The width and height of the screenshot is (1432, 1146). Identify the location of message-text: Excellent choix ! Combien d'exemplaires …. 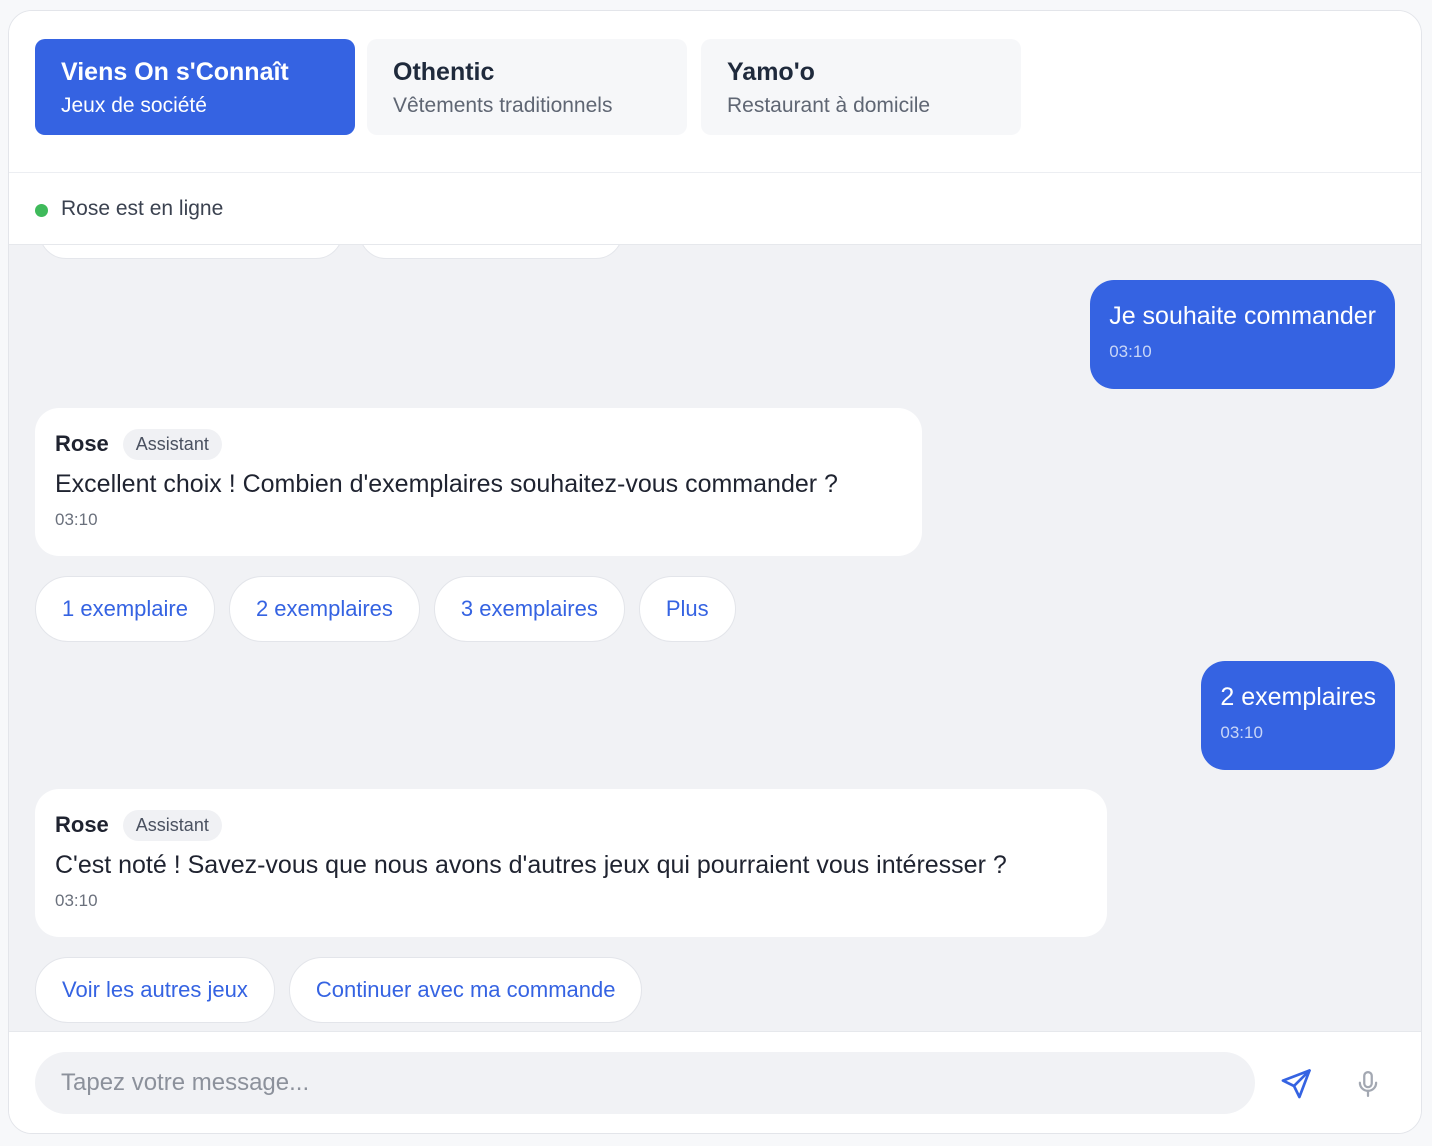
(446, 484).